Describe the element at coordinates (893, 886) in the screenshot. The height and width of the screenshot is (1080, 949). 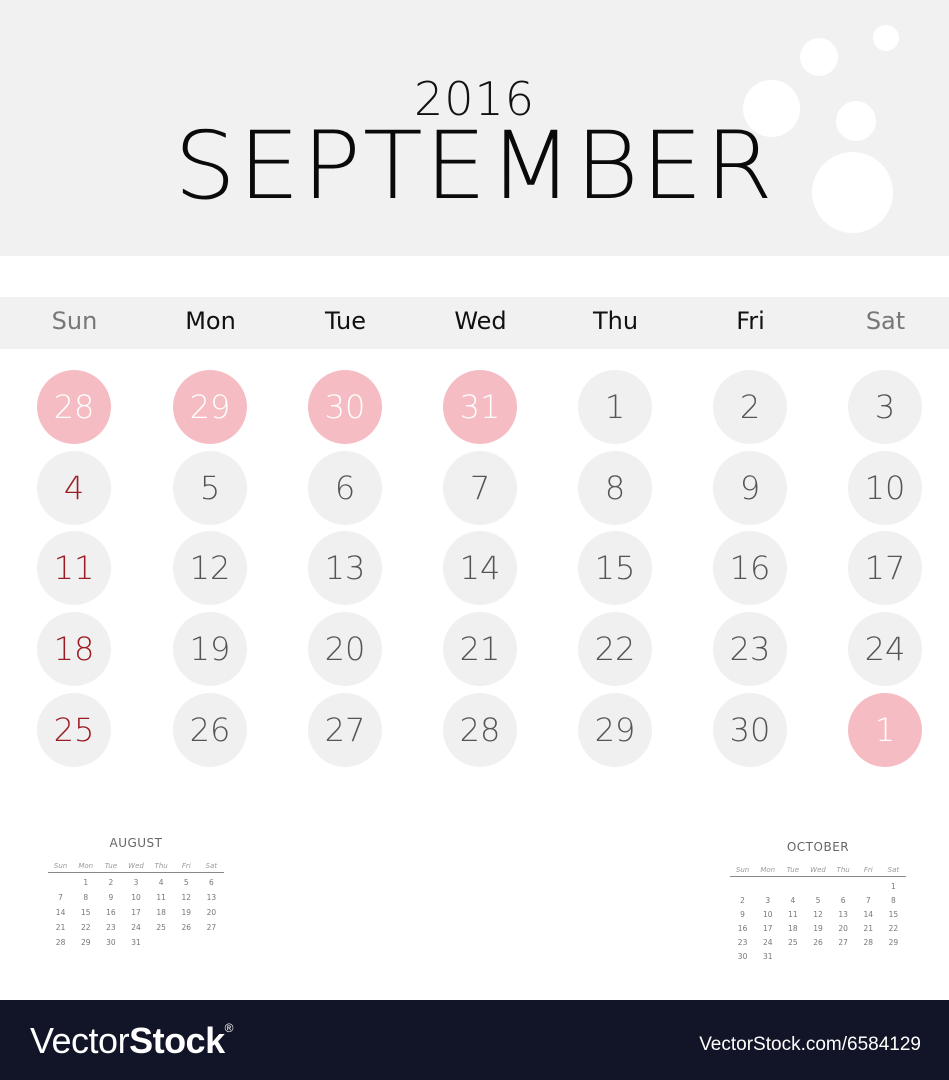
I see `mini-day: 1` at that location.